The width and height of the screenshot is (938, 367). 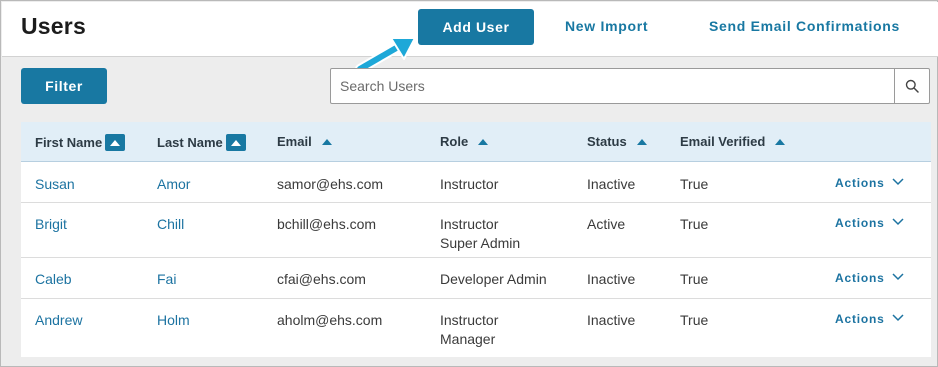 What do you see at coordinates (53, 26) in the screenshot?
I see `page-title: Users` at bounding box center [53, 26].